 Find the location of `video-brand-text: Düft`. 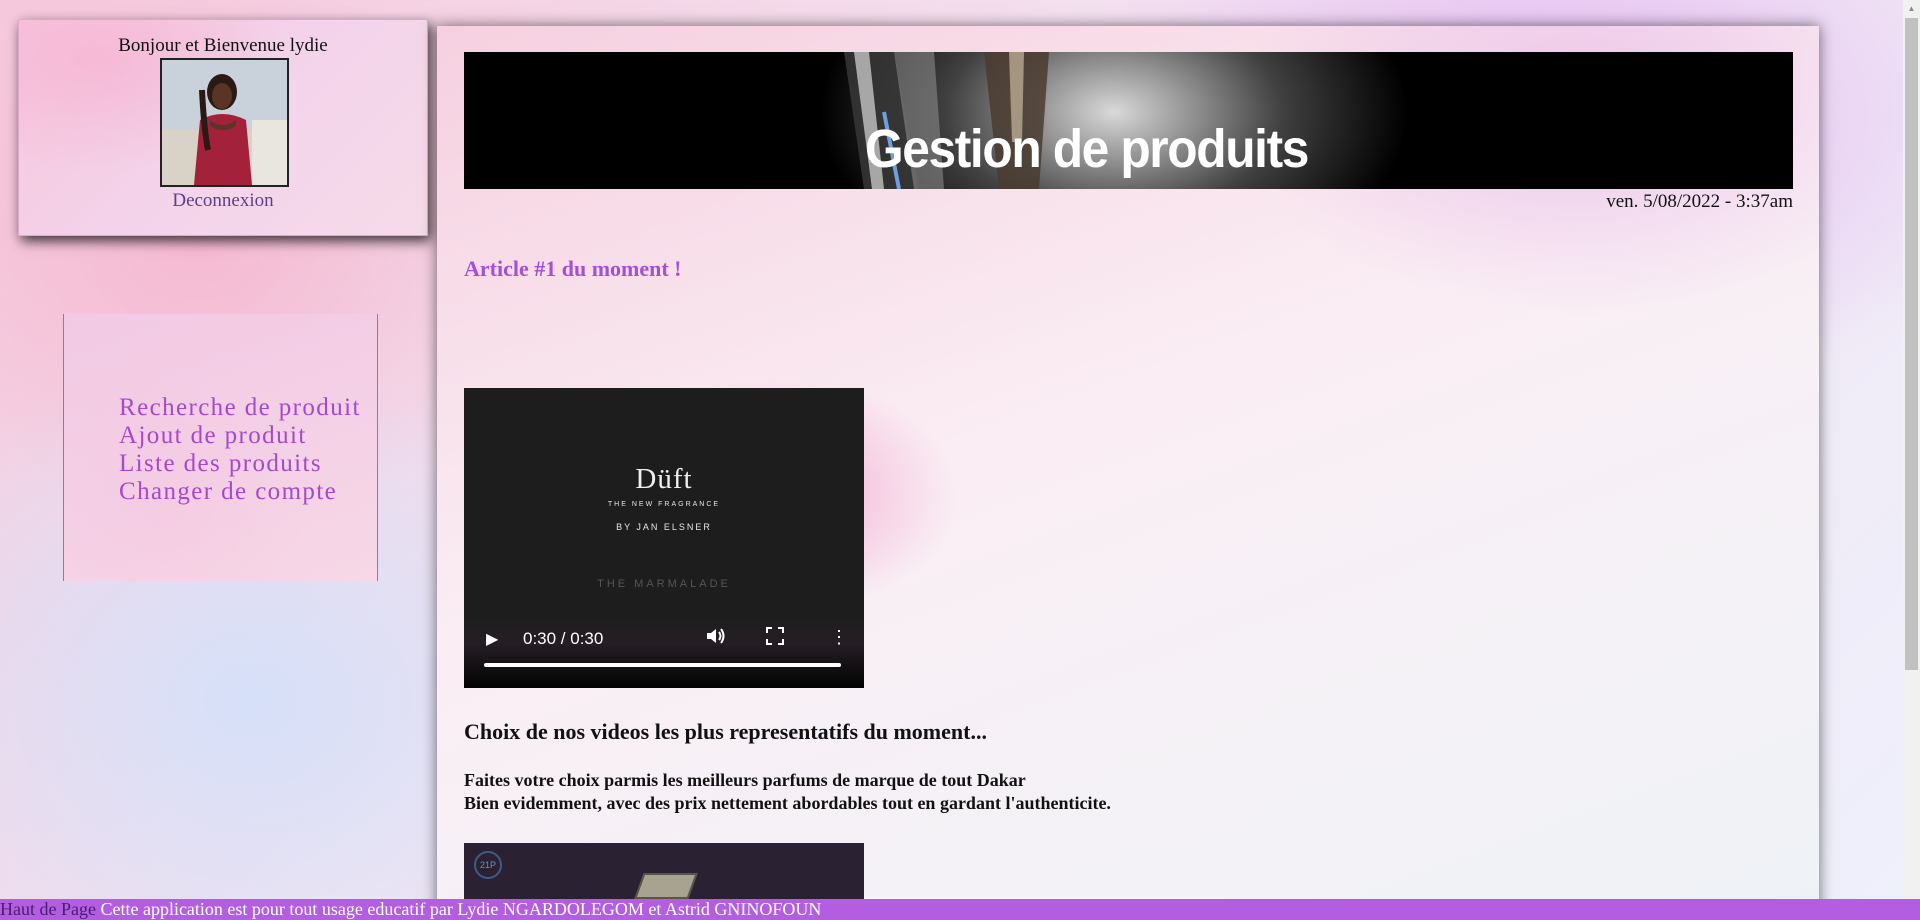

video-brand-text: Düft is located at coordinates (664, 479).